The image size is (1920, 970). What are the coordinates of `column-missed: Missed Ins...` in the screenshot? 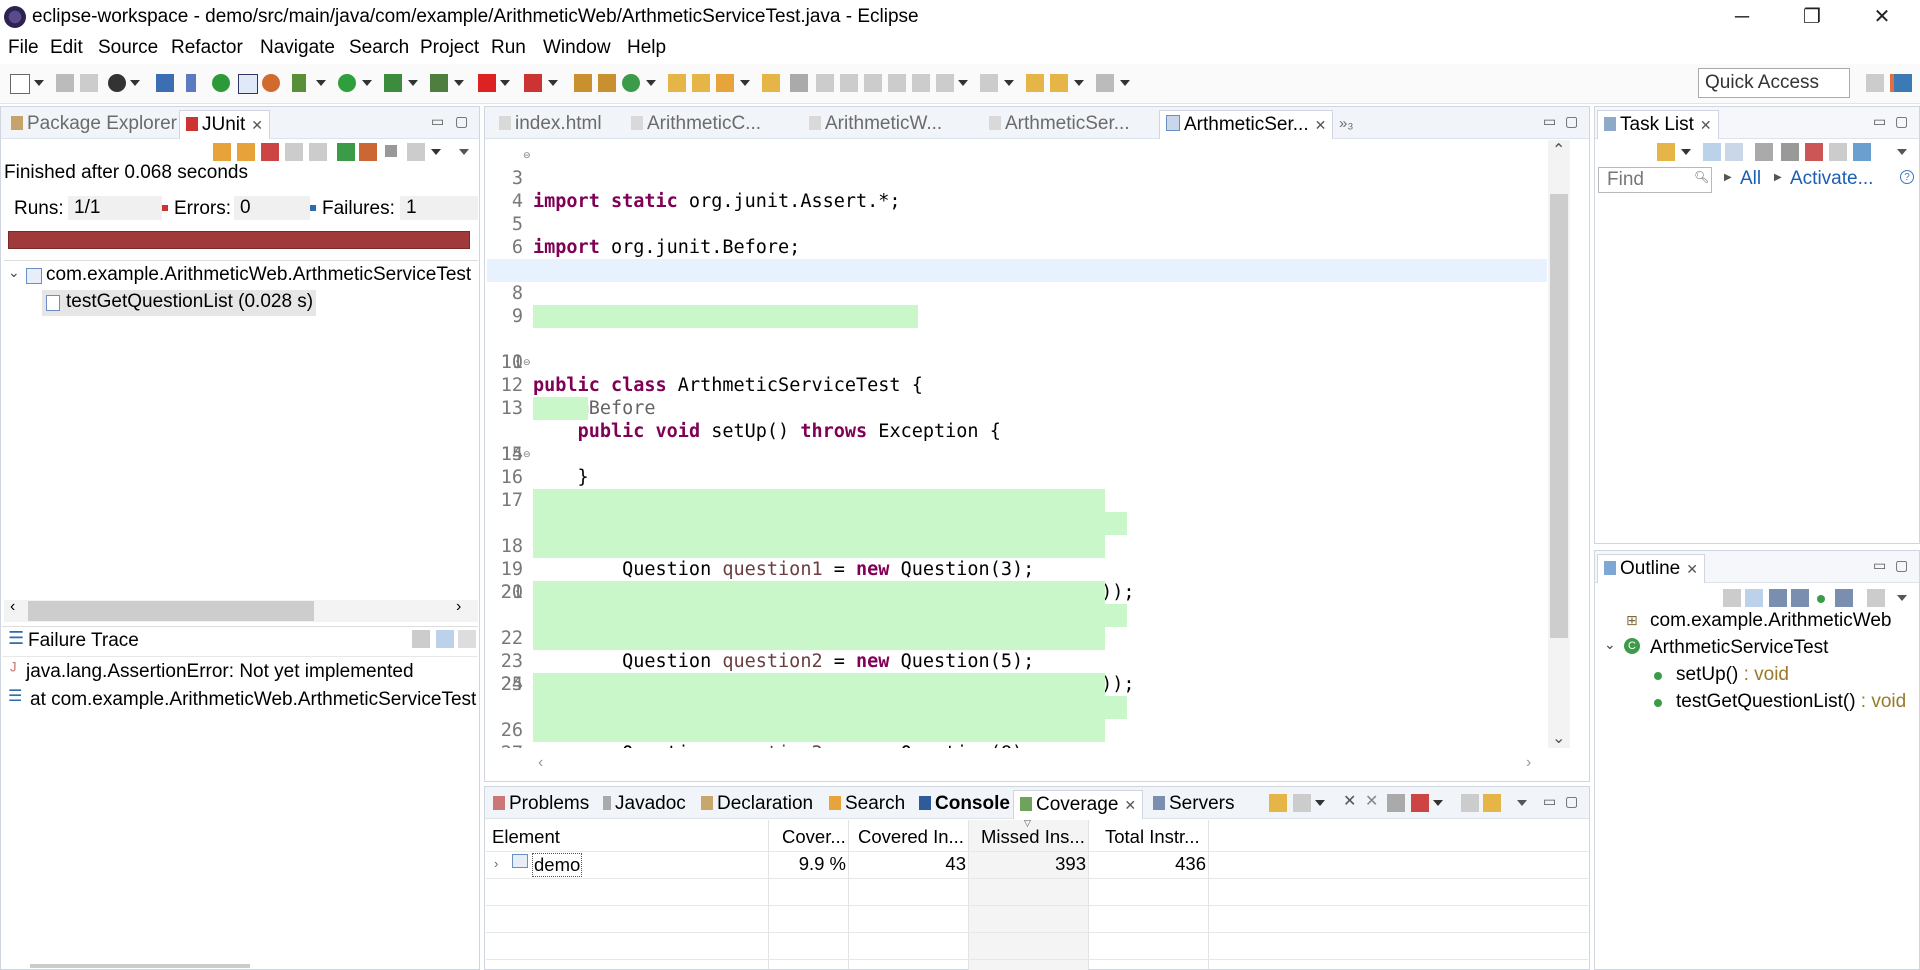 It's located at (1033, 837).